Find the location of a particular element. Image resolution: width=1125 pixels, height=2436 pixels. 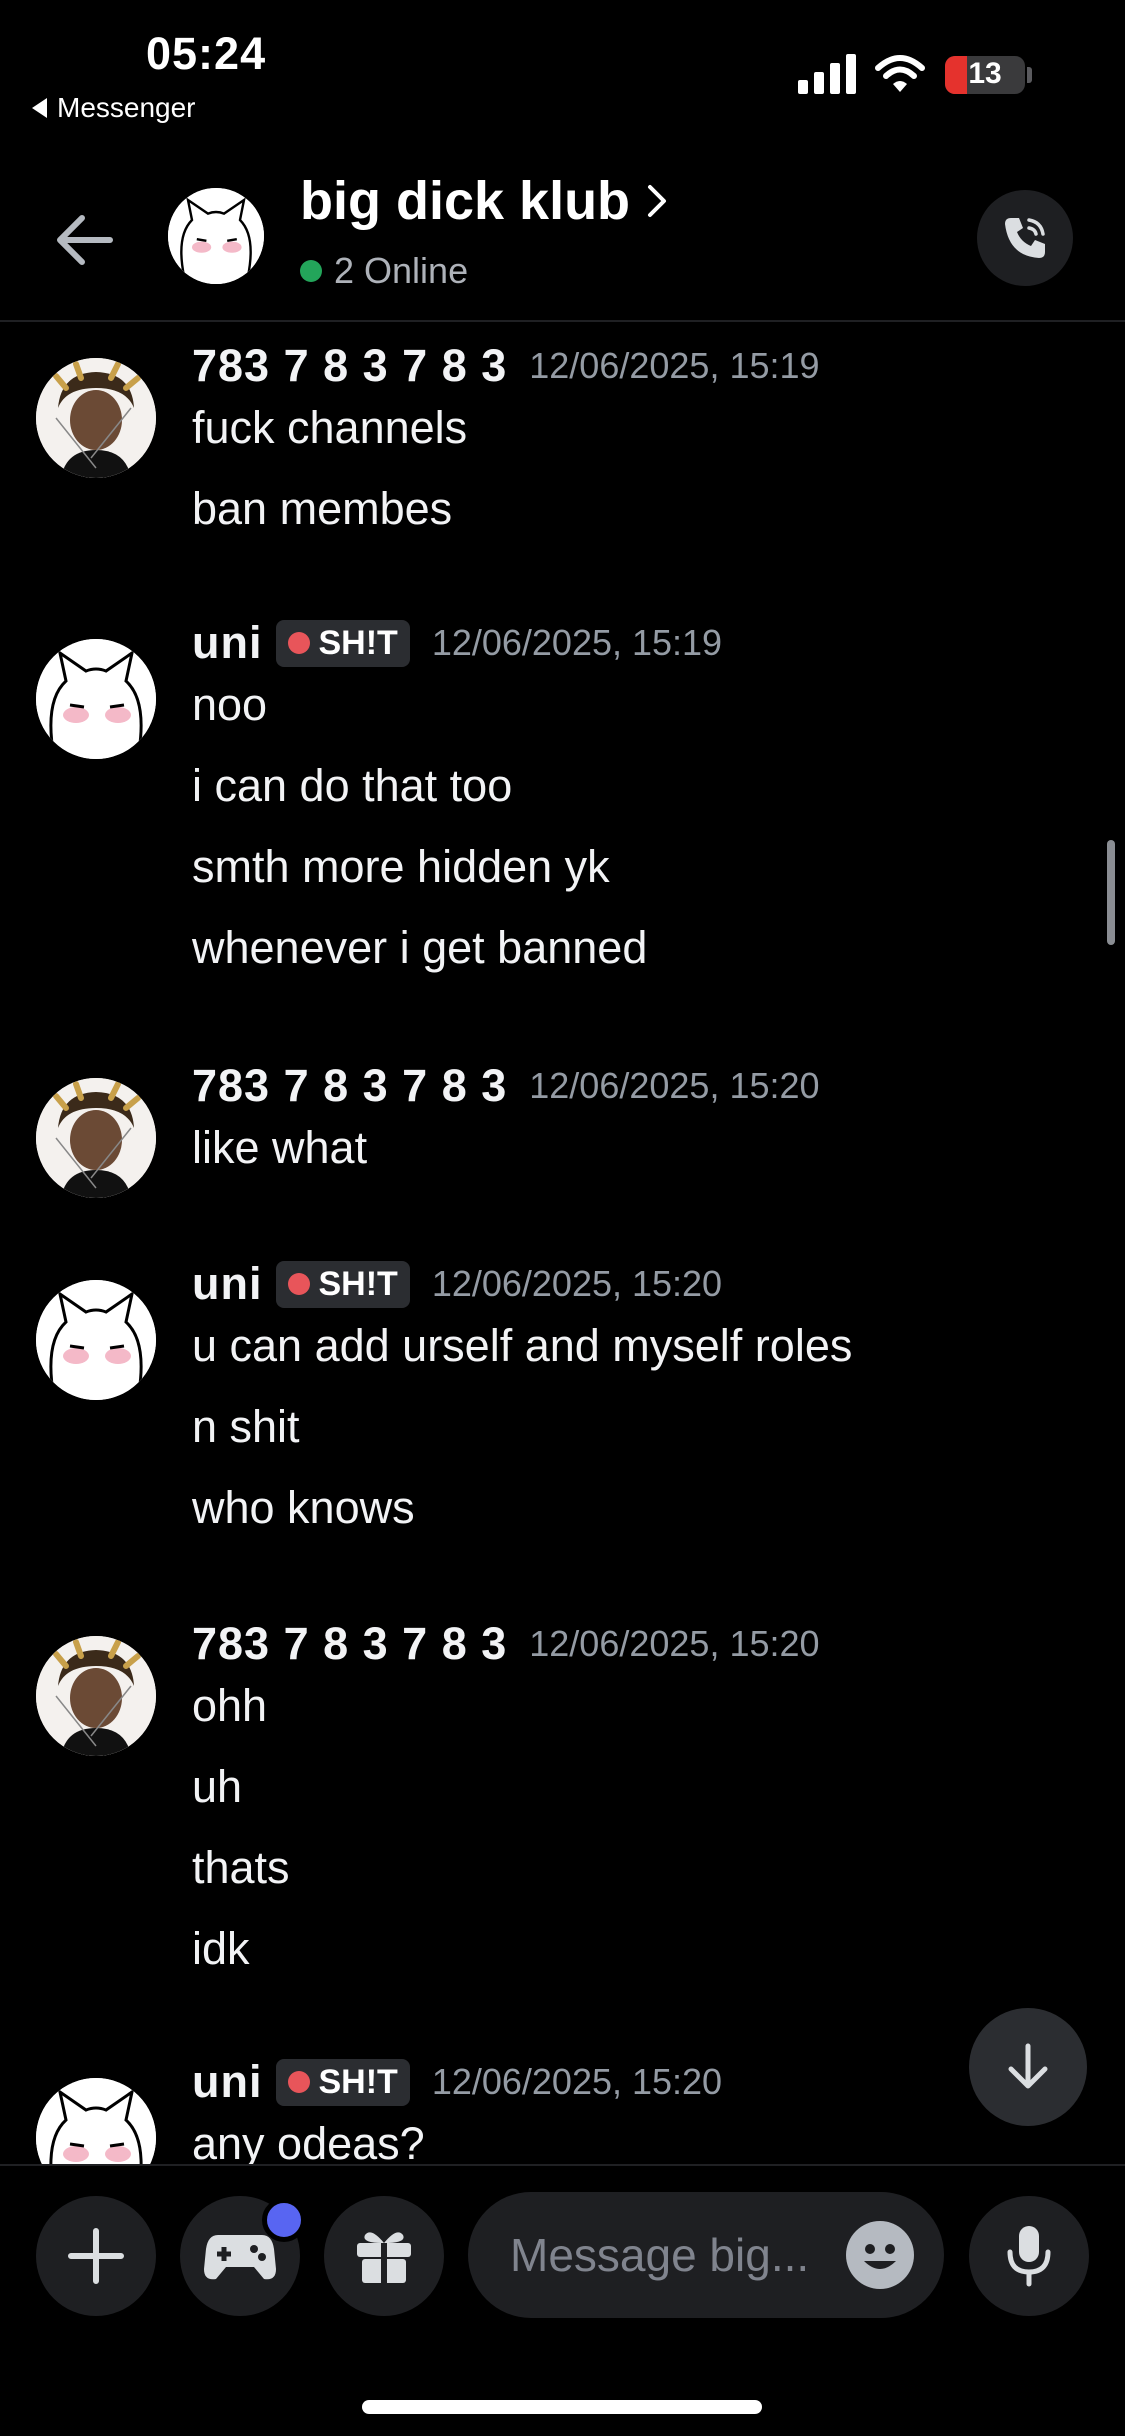

message-meta: uni SH!T 12/06/2025, 15:19 is located at coordinates (457, 643).